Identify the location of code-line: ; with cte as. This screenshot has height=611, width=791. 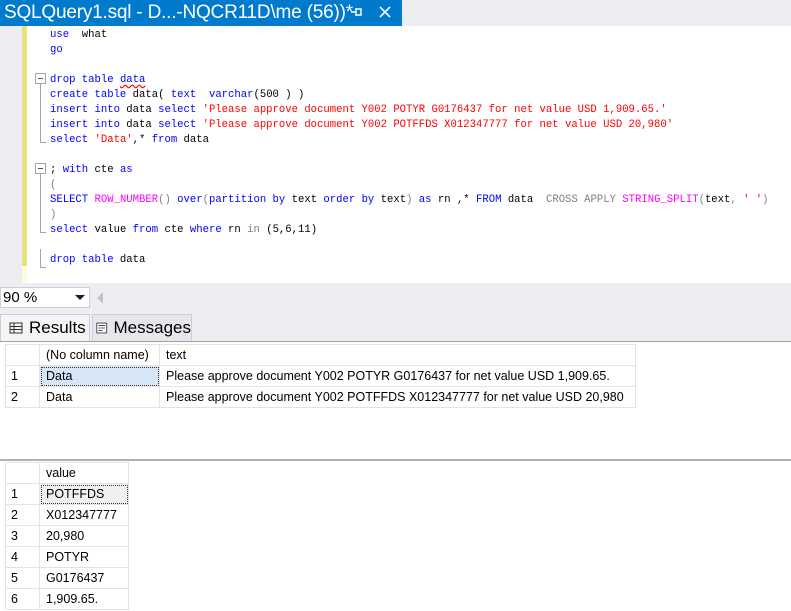
(91, 170).